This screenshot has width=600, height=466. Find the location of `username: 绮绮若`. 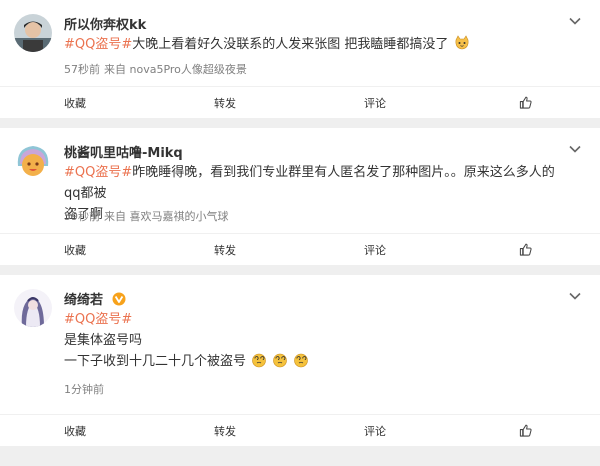

username: 绮绮若 is located at coordinates (95, 298).